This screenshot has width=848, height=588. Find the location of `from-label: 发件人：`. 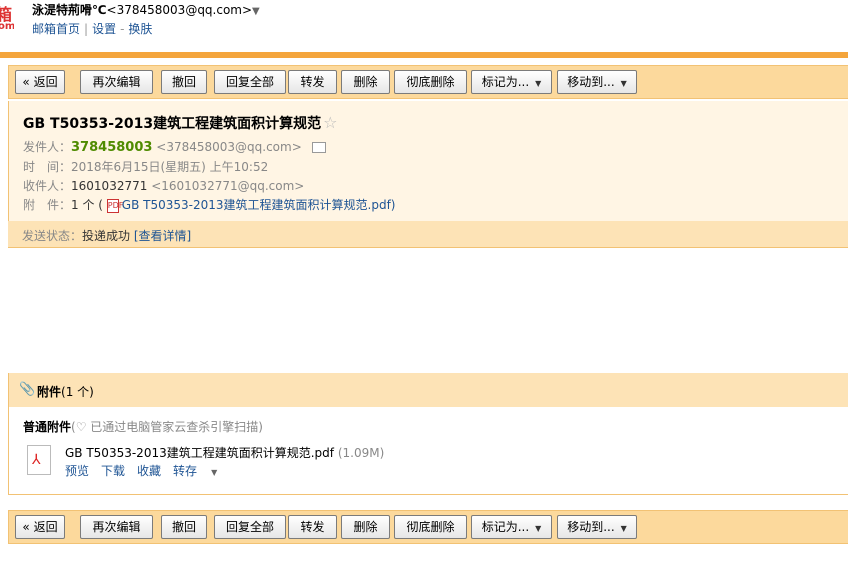

from-label: 发件人： is located at coordinates (47, 147).